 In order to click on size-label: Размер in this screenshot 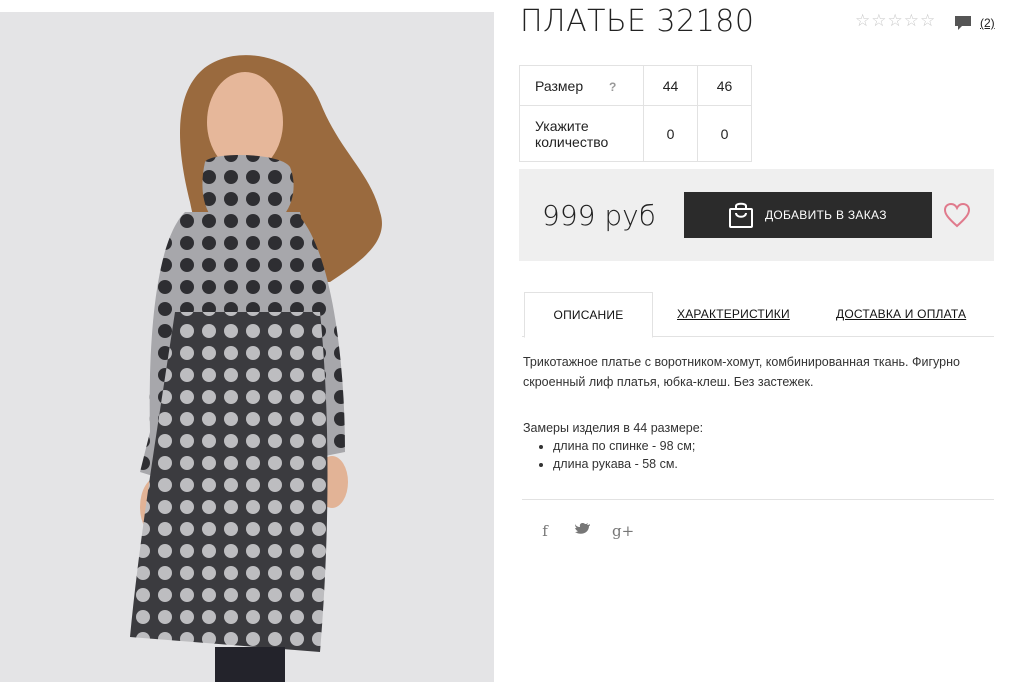, I will do `click(559, 85)`.